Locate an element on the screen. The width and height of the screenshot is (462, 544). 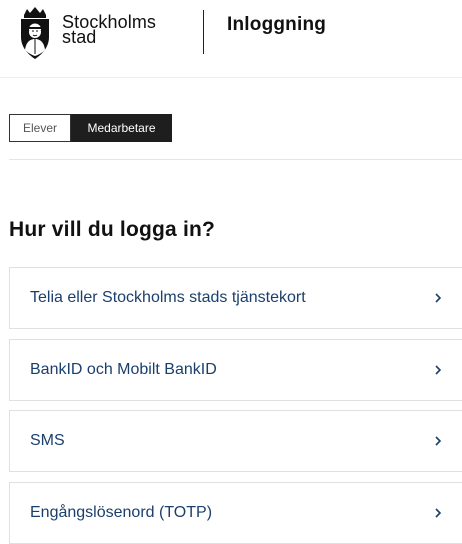
login-option-totp: Engångslösenord (TOTP) is located at coordinates (235, 513).